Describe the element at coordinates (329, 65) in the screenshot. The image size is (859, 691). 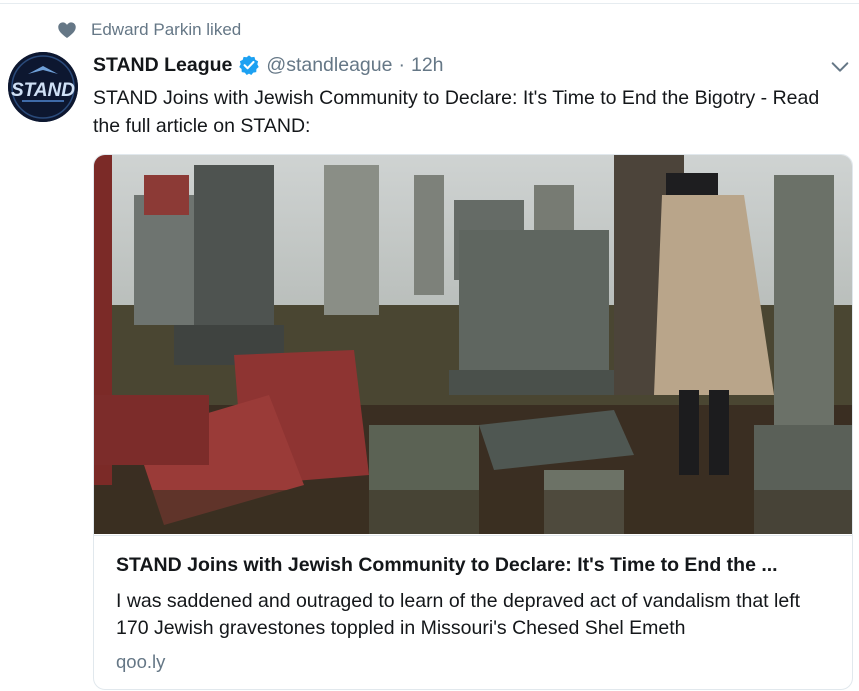
I see `handle: @standleague` at that location.